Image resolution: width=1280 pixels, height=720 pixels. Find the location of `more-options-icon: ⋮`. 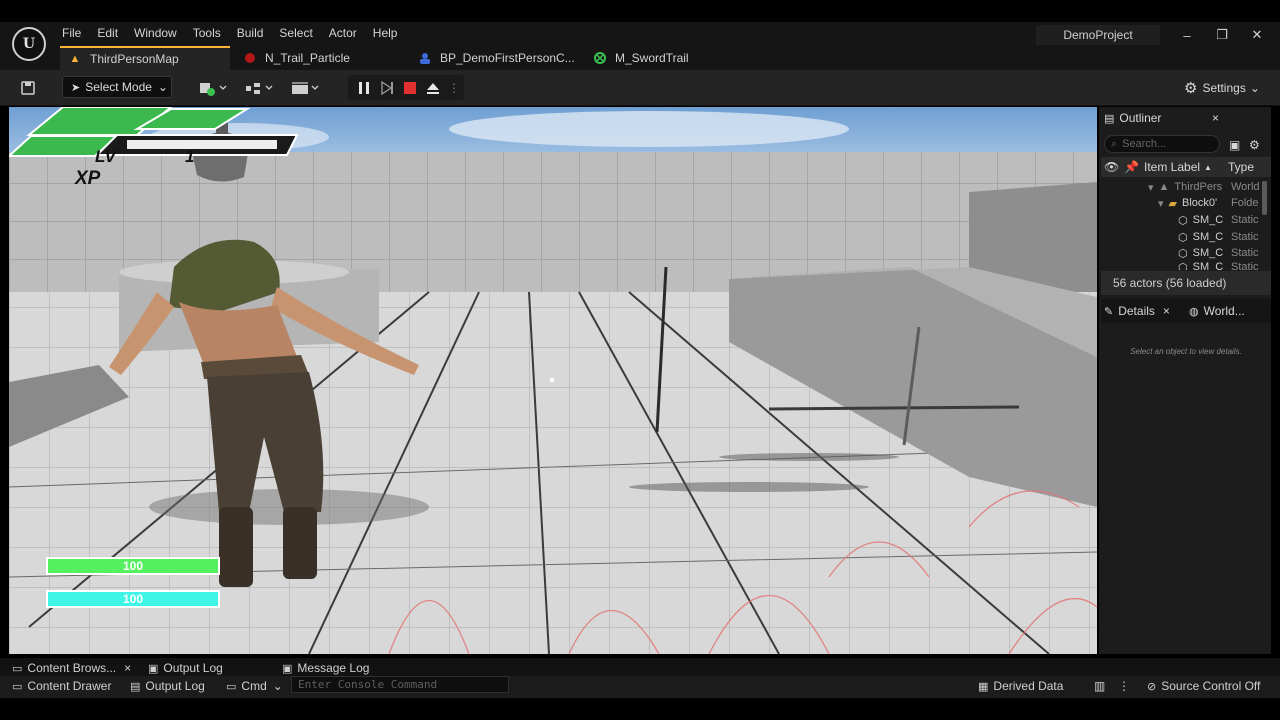

more-options-icon: ⋮ is located at coordinates (1124, 686).